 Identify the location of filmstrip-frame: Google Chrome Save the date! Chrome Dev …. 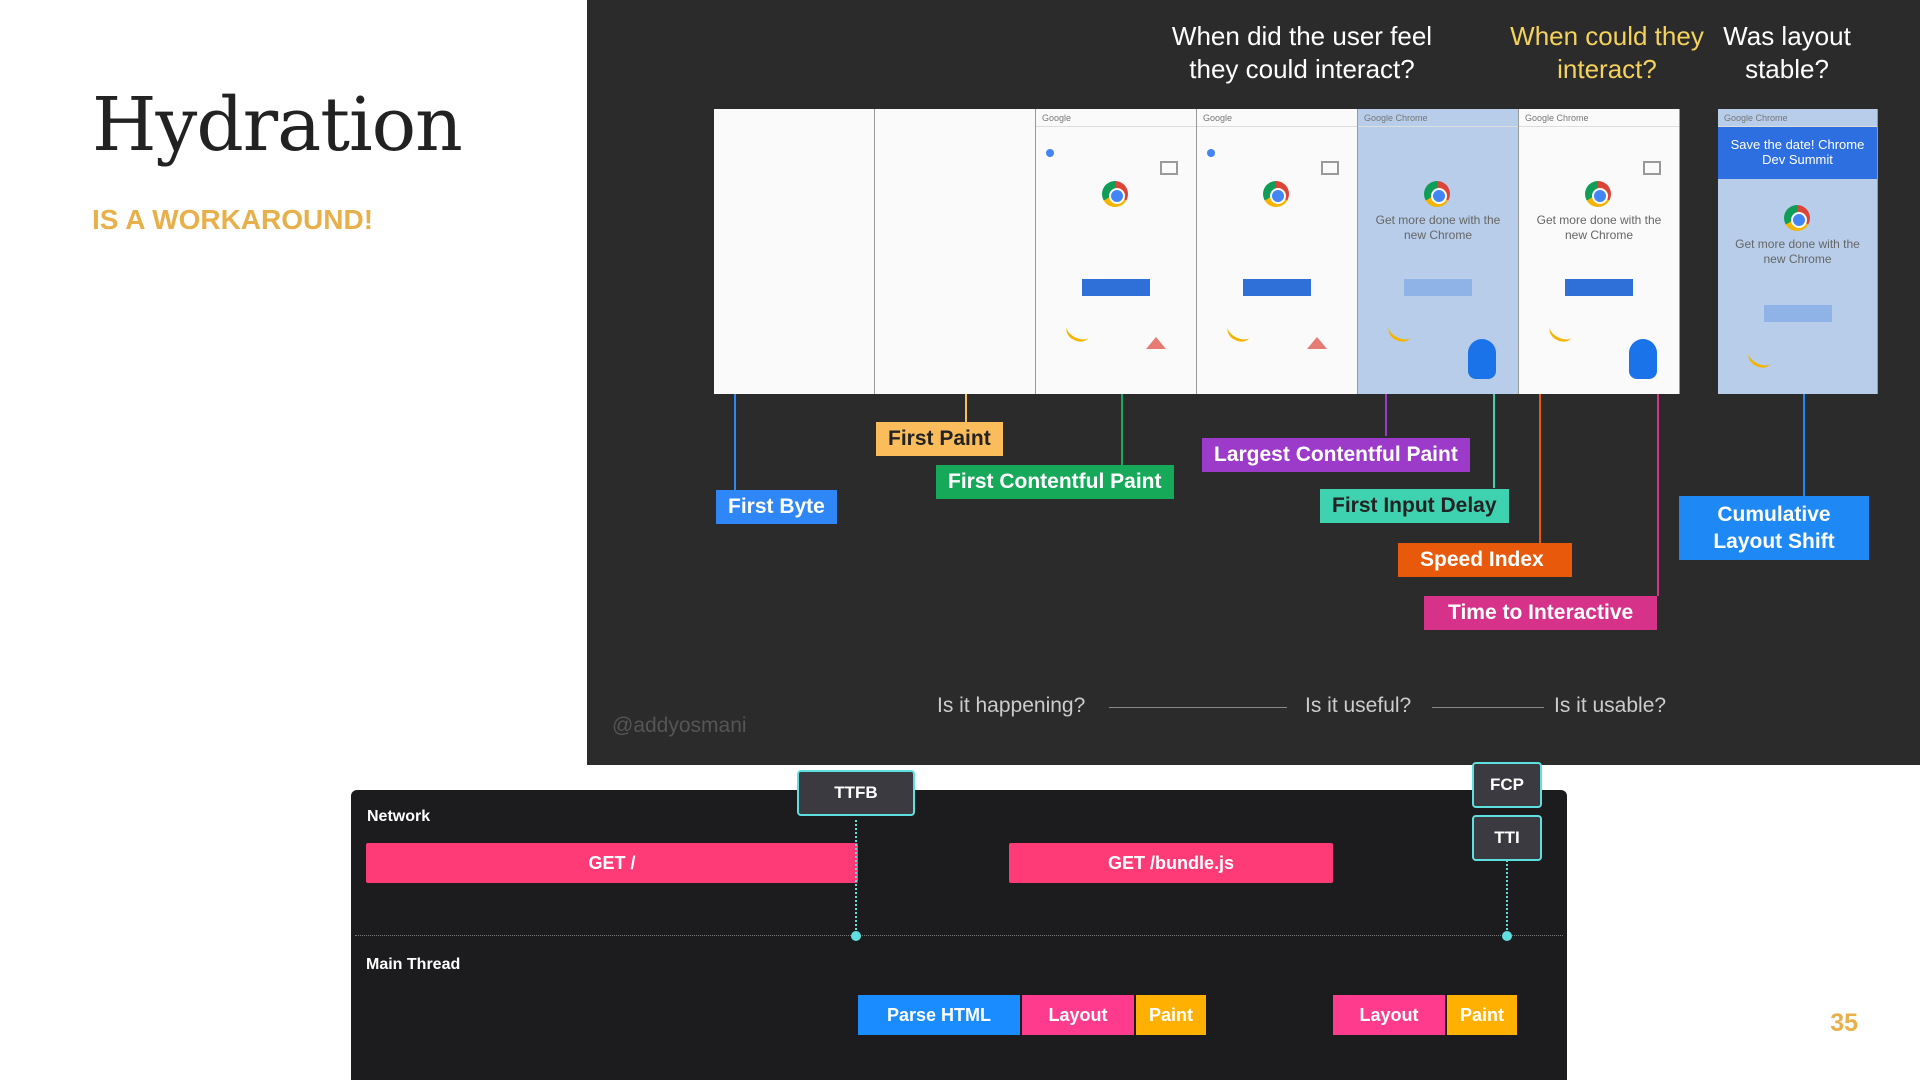
(1798, 251).